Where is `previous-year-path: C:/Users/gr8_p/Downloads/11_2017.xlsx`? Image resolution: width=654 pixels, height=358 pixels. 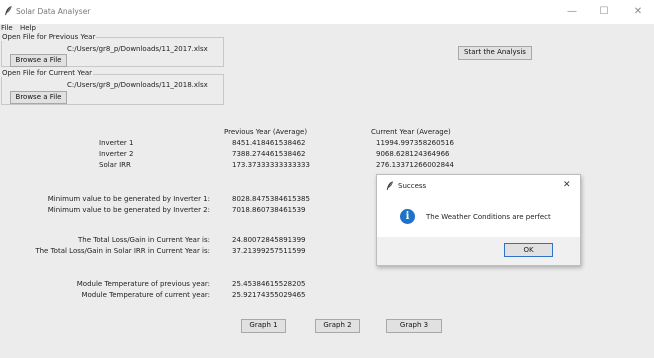 previous-year-path: C:/Users/gr8_p/Downloads/11_2017.xlsx is located at coordinates (137, 49).